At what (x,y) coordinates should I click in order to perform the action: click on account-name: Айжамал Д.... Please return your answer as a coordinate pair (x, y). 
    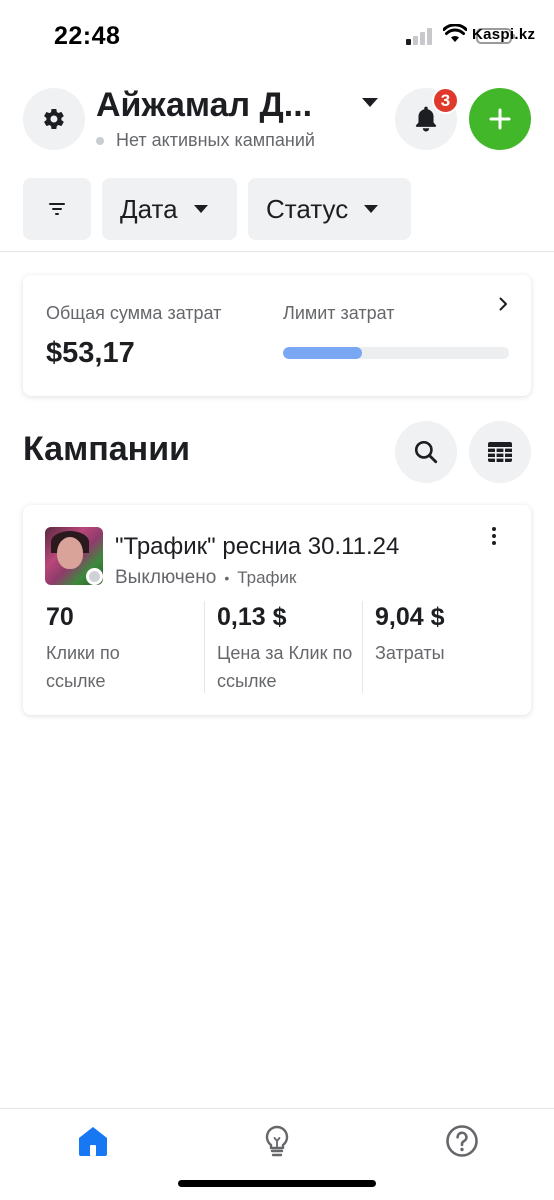
    Looking at the image, I should click on (204, 105).